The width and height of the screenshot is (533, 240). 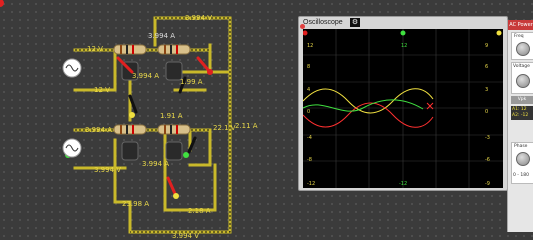 What do you see at coordinates (487, 67) in the screenshot?
I see `ytick-right: 6` at bounding box center [487, 67].